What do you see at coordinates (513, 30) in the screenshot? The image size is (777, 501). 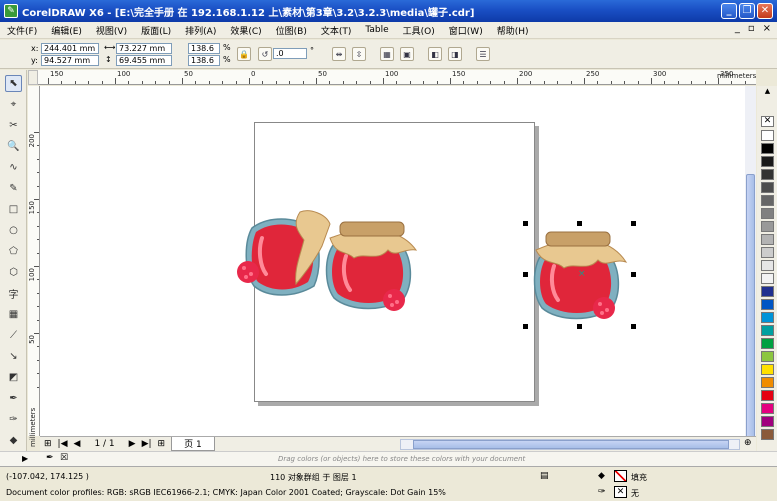 I see `menu-help: 帮助(H)` at bounding box center [513, 30].